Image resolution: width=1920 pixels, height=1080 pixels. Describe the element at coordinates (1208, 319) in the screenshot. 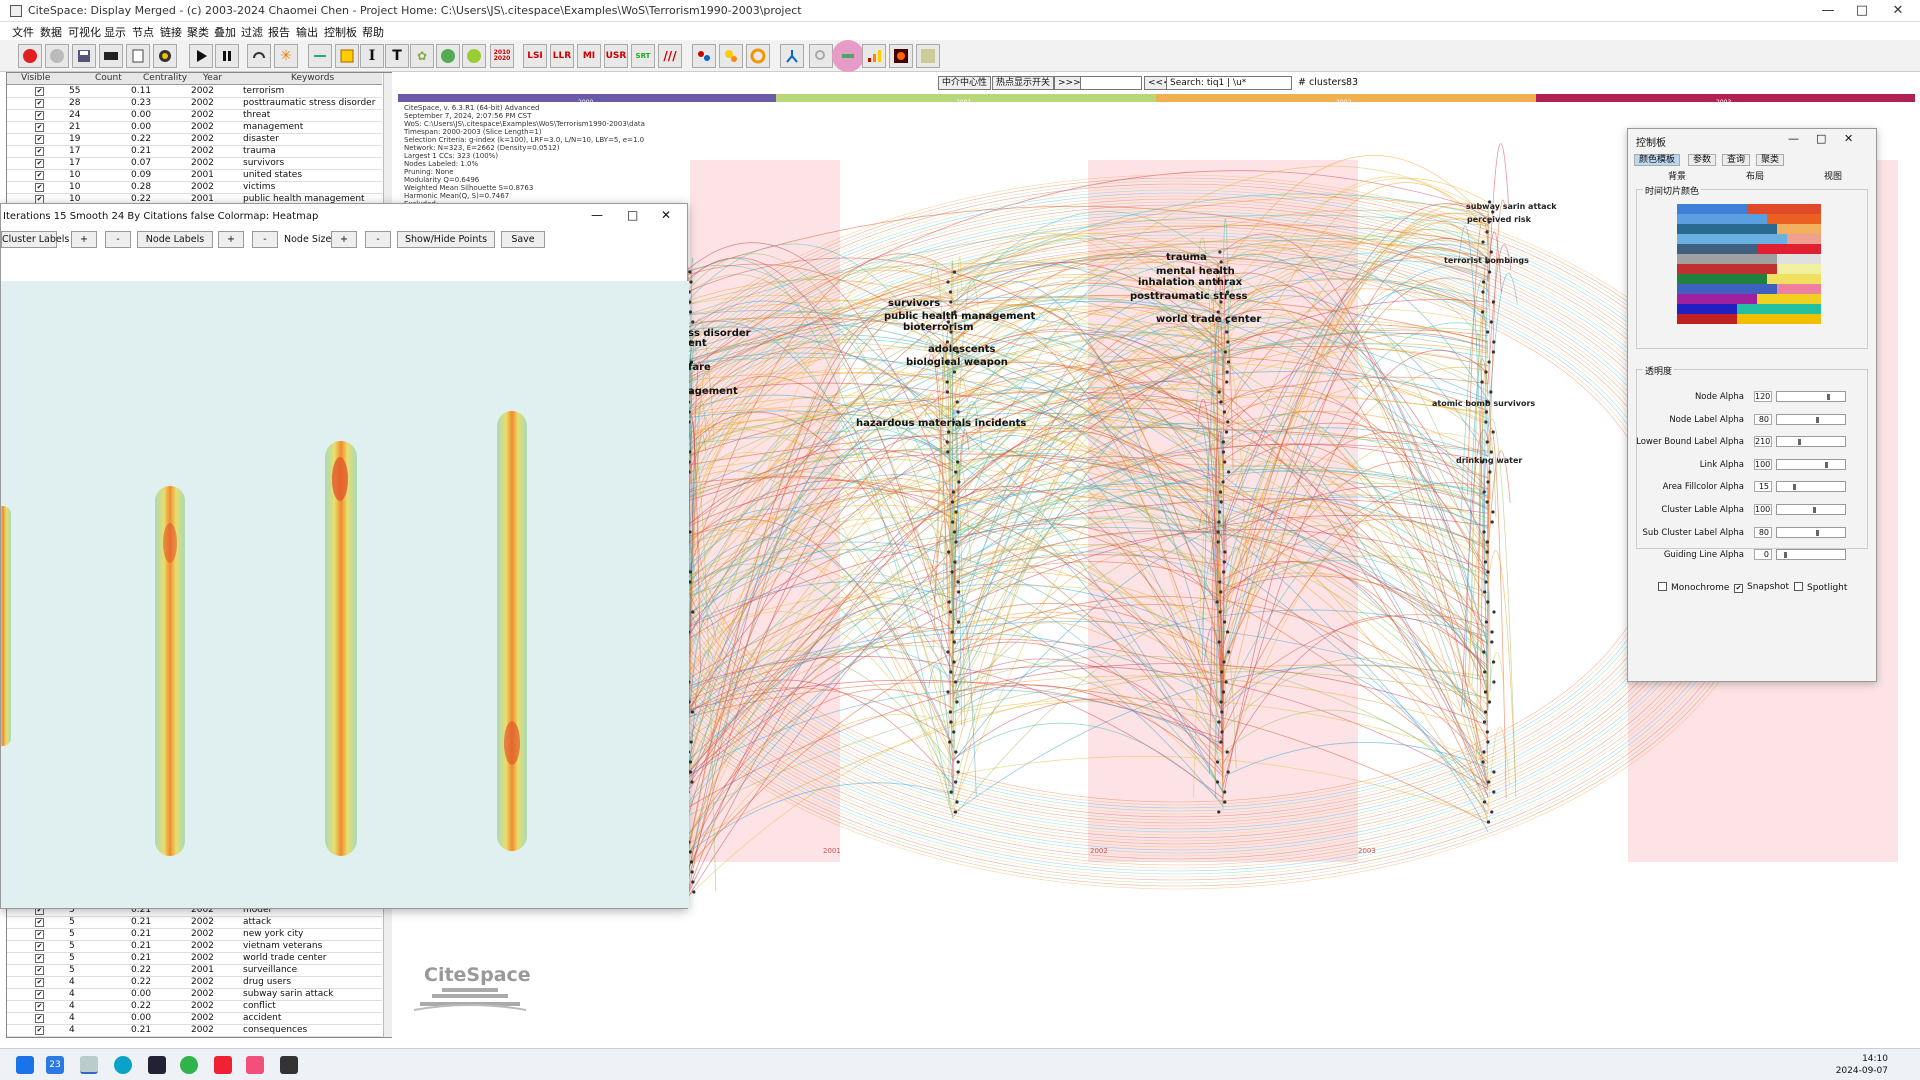

I see `node-label: world trade center` at that location.